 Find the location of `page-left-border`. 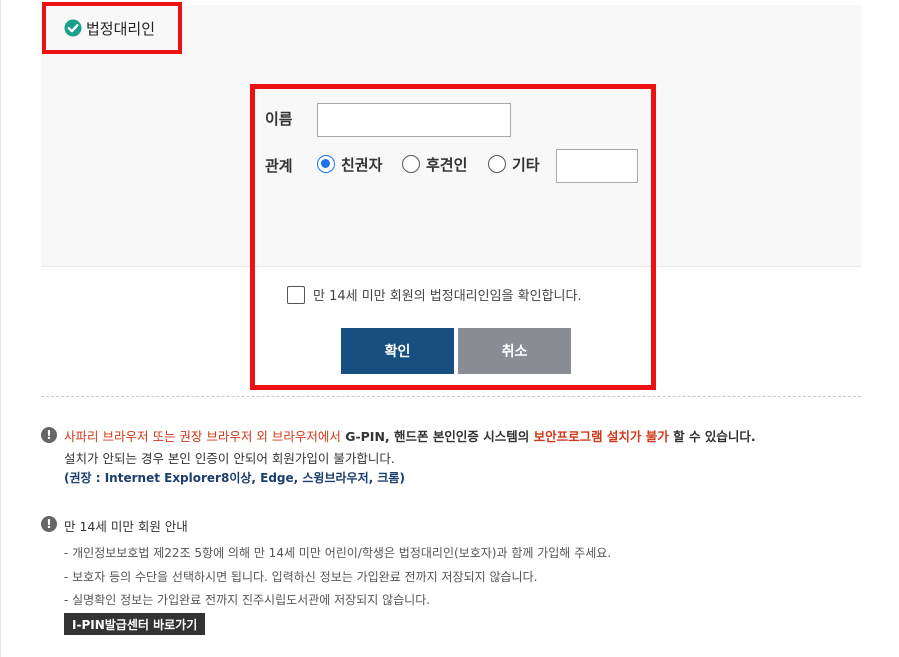

page-left-border is located at coordinates (0, 328).